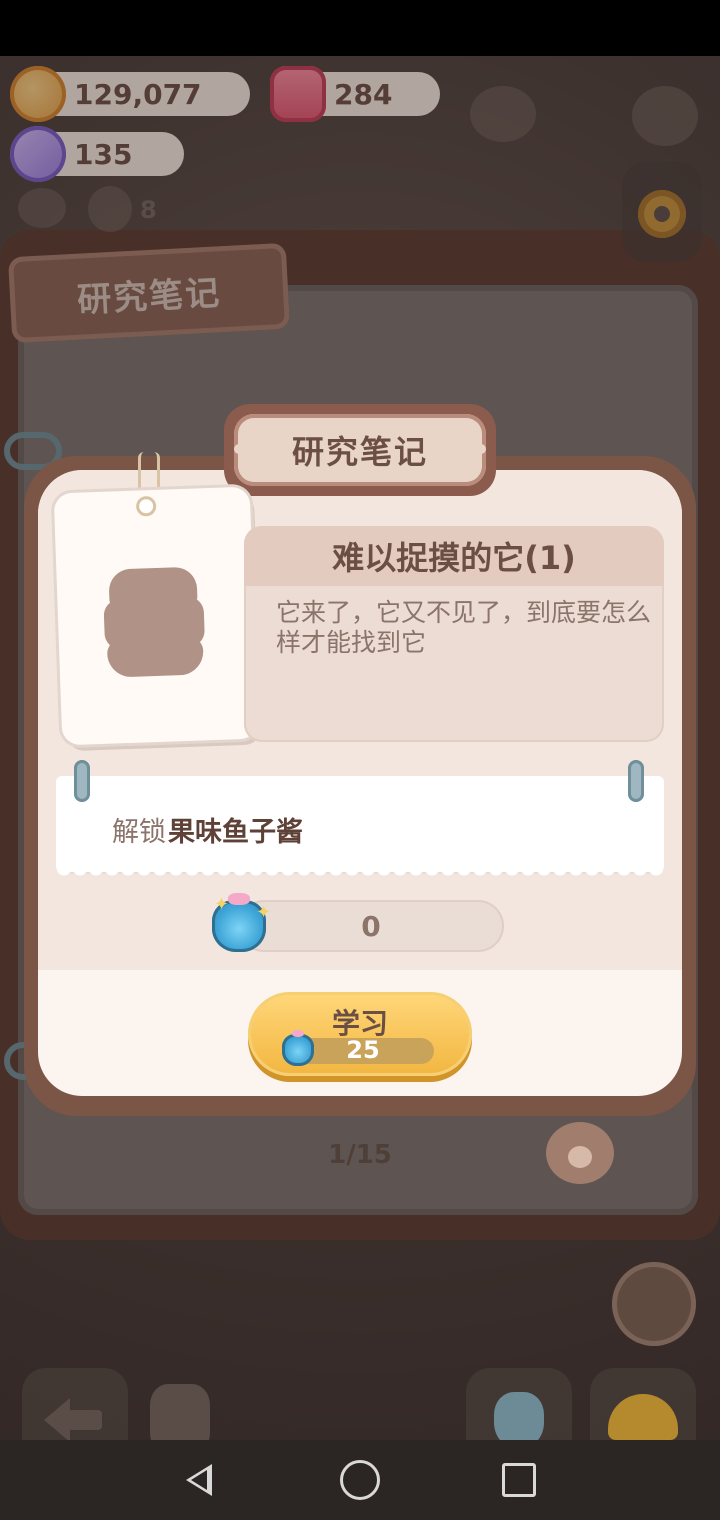  I want to click on back-arrow-icon, so click(74, 1420).